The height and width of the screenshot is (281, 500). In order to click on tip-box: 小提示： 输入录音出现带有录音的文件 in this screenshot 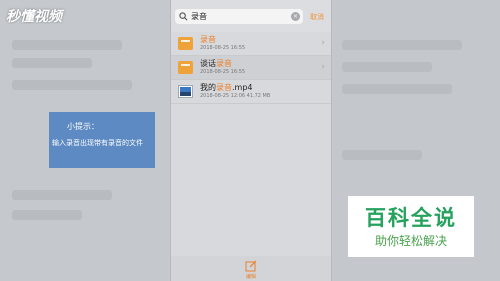, I will do `click(102, 140)`.